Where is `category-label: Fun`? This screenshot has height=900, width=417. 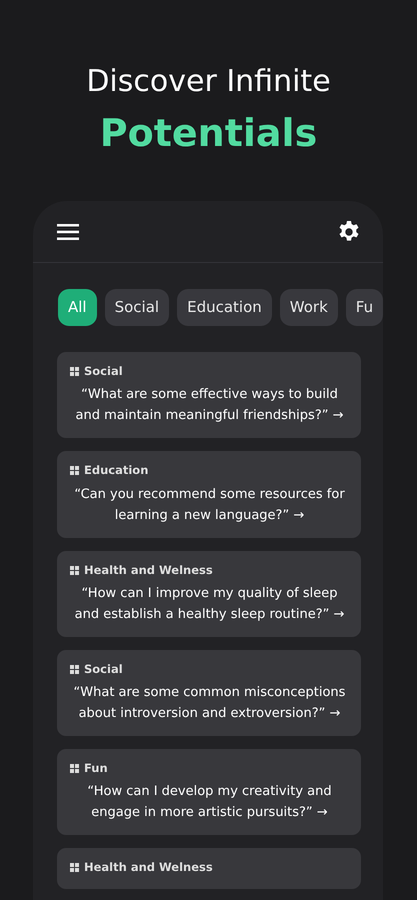
category-label: Fun is located at coordinates (96, 768).